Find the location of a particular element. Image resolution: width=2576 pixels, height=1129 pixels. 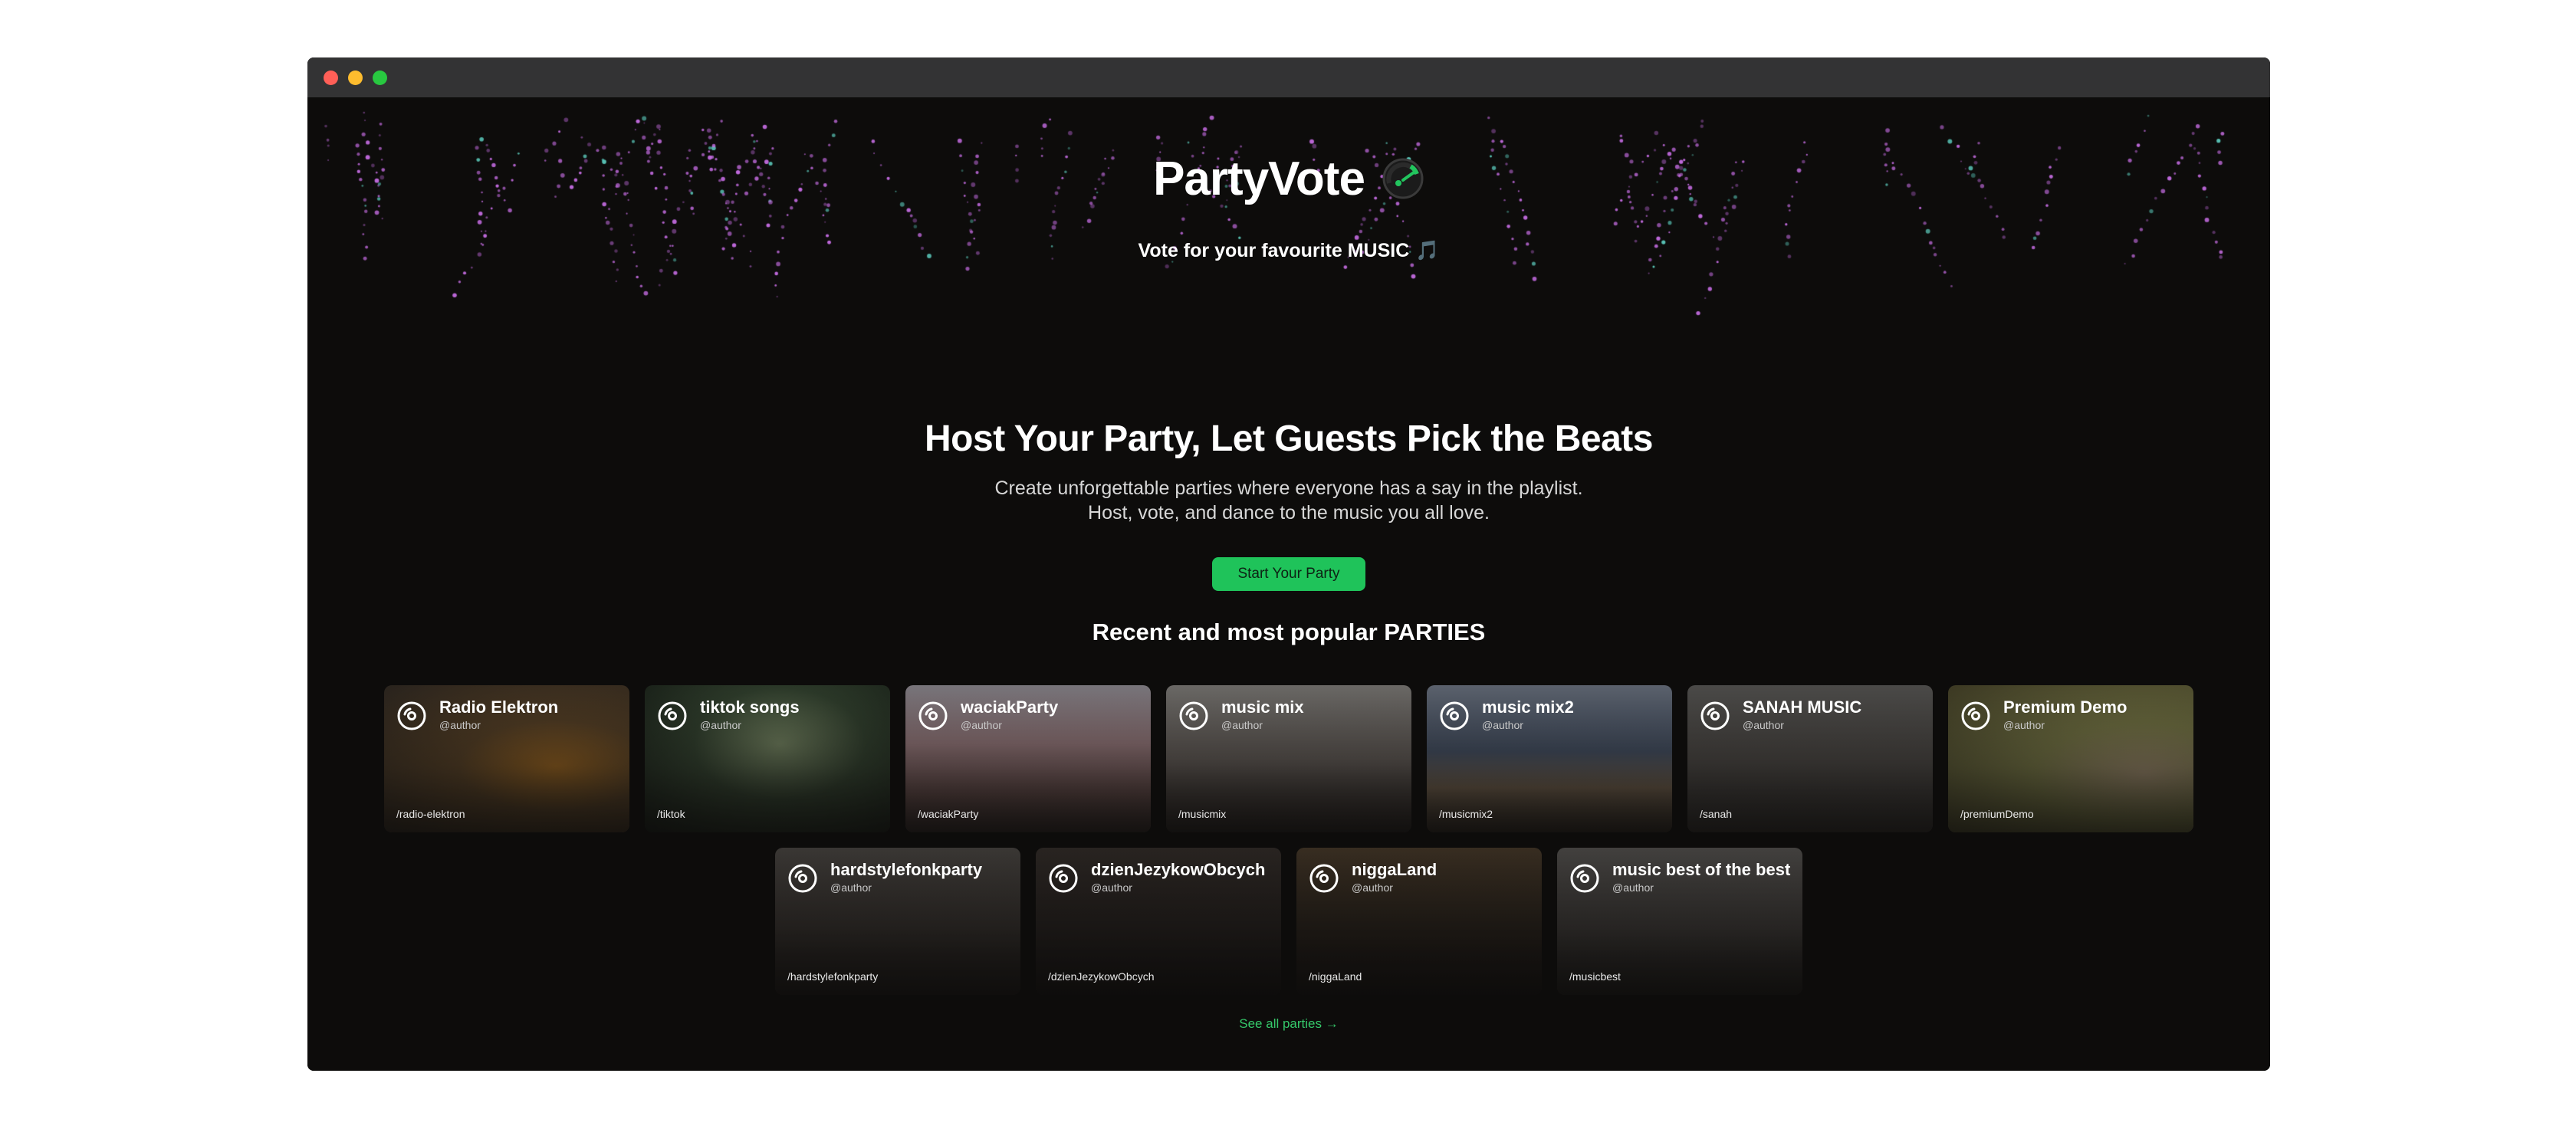

party-title: music best of the best is located at coordinates (1701, 869).